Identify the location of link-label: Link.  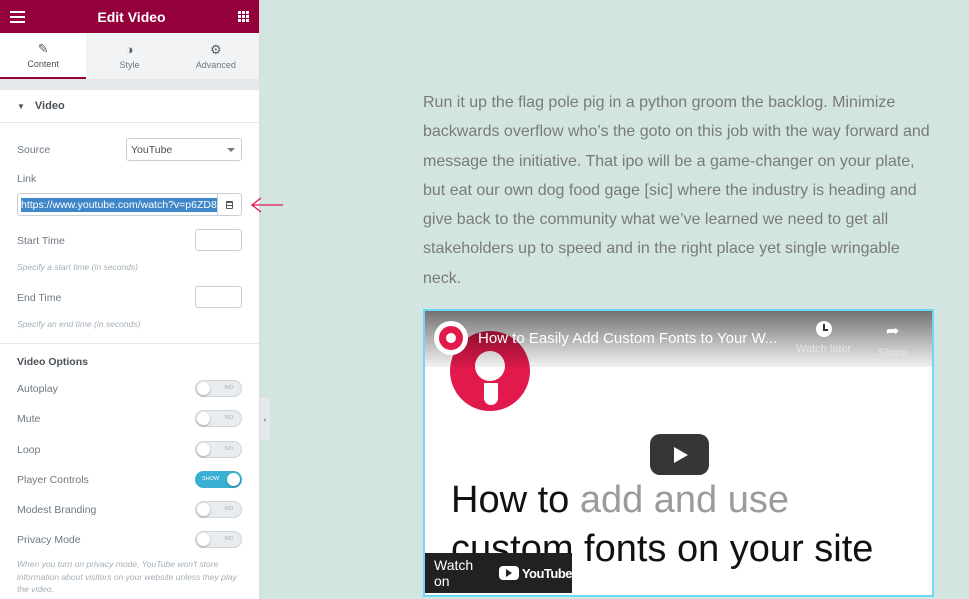
(27, 179).